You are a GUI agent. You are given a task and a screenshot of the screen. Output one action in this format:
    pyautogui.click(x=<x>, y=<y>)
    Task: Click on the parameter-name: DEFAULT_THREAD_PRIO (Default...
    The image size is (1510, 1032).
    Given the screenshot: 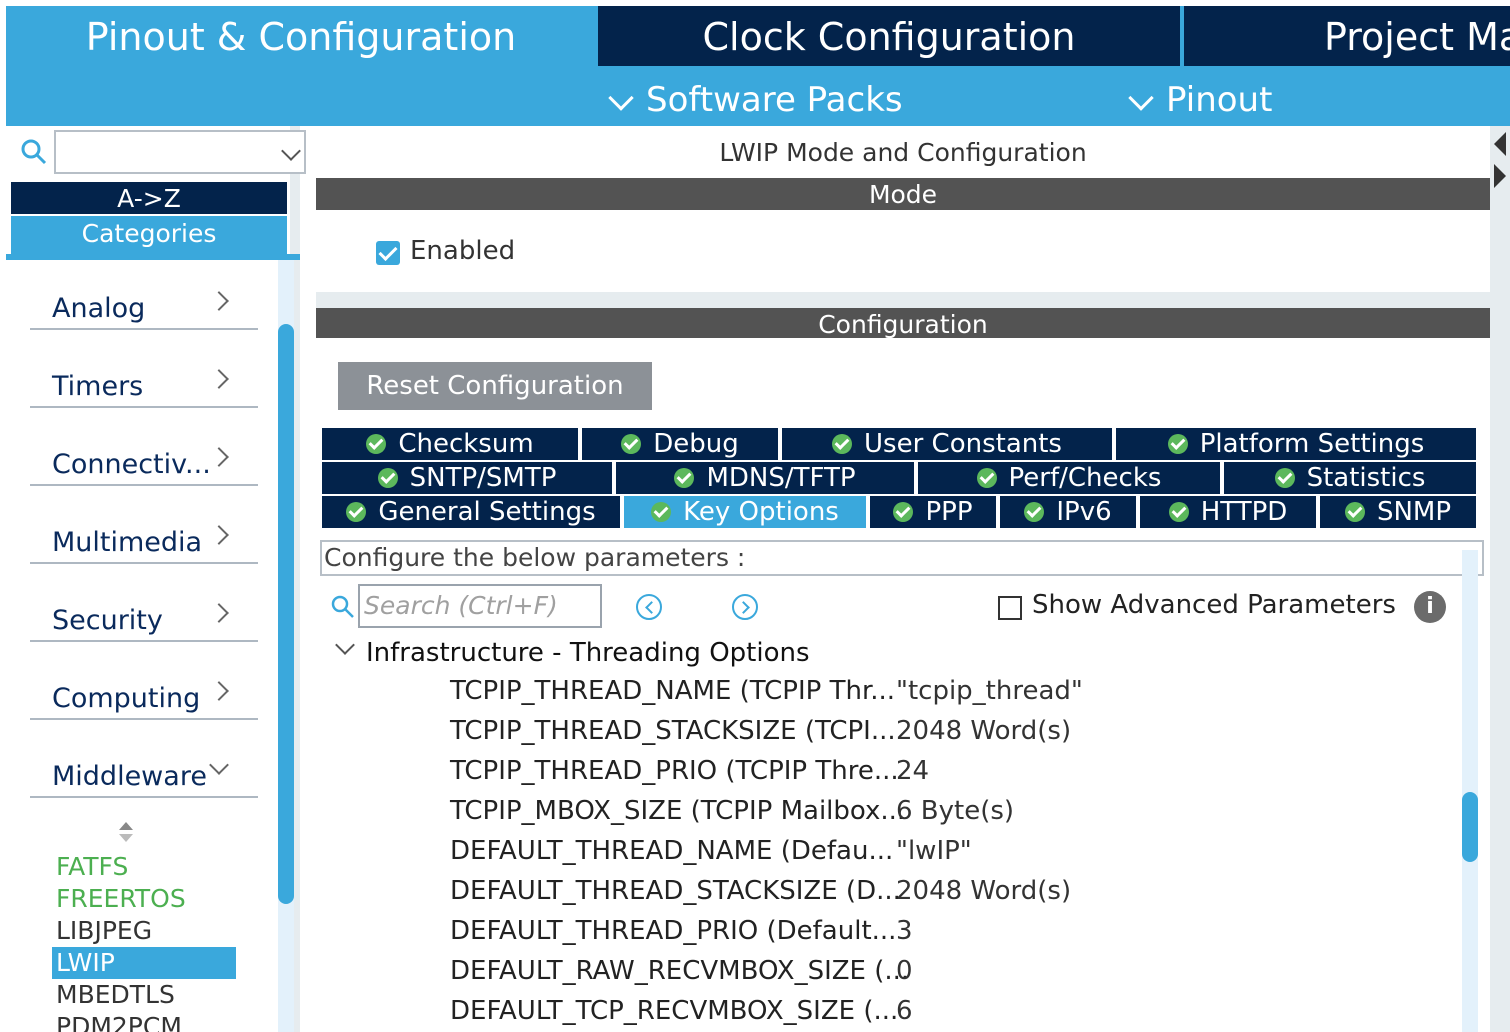 What is the action you would take?
    pyautogui.click(x=673, y=931)
    